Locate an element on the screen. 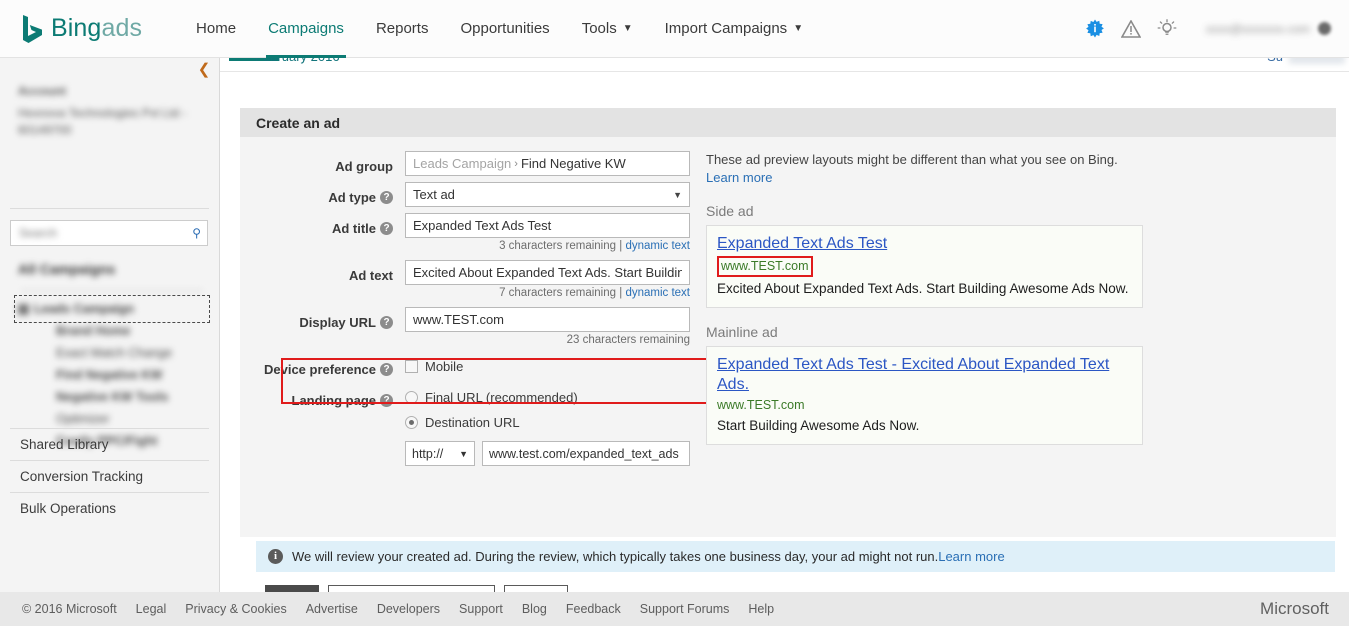  clipped-blurred-region is located at coordinates (1317, 61).